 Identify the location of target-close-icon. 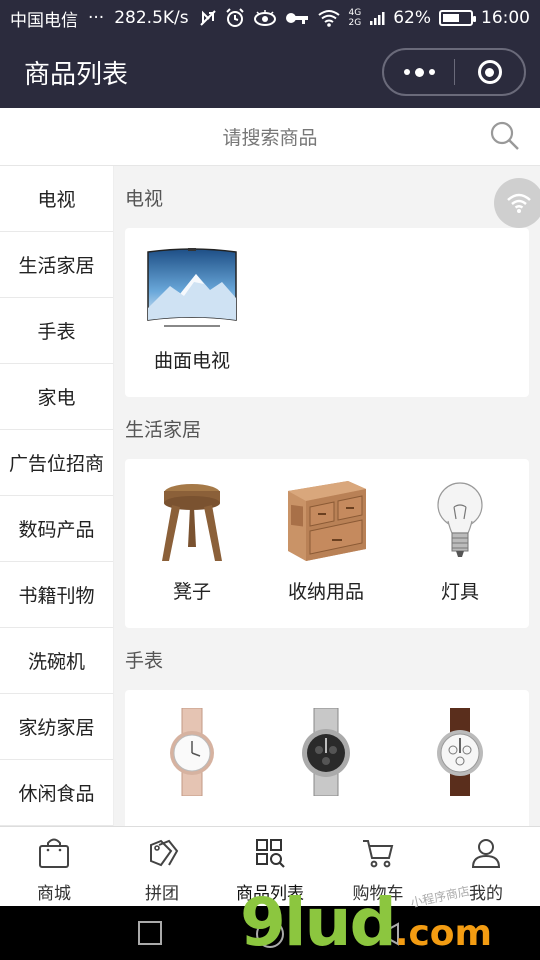
(489, 72).